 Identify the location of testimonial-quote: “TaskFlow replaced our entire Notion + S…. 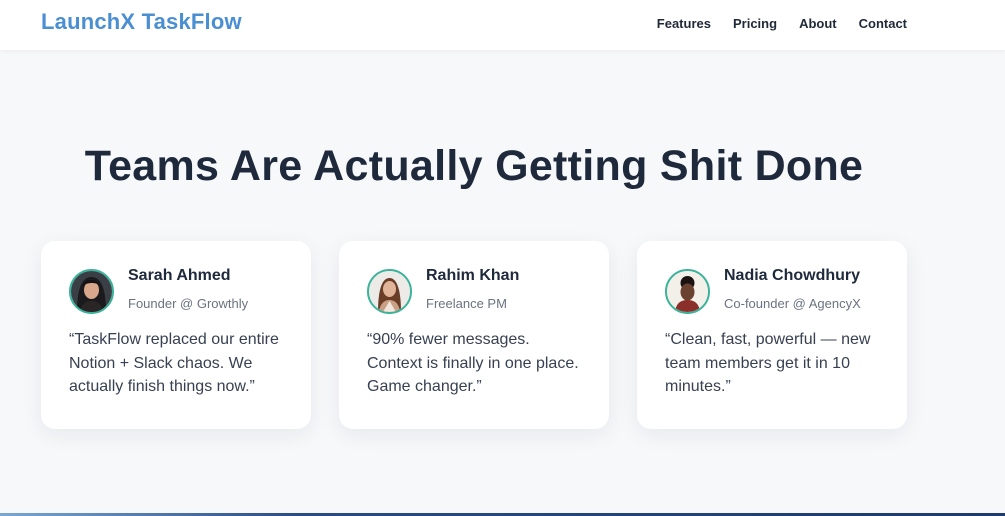
(174, 363).